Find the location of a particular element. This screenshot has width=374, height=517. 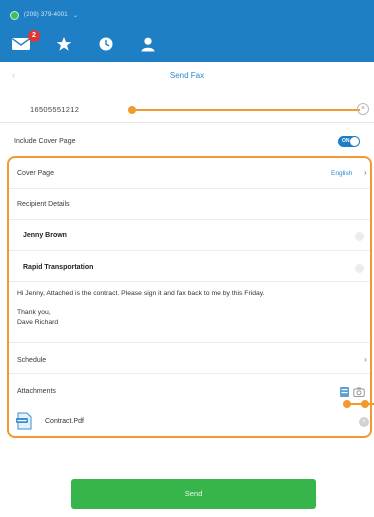

attachment-file-name: Contract.Pdf is located at coordinates (64, 421).